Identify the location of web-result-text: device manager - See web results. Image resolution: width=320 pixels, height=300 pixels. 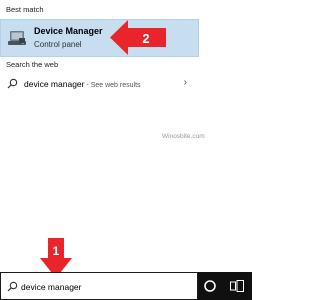
(82, 84).